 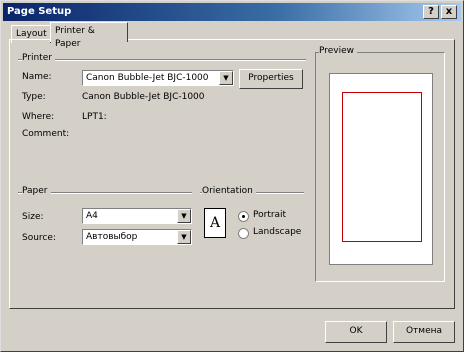 What do you see at coordinates (38, 117) in the screenshot?
I see `printer-where-label: Where:` at bounding box center [38, 117].